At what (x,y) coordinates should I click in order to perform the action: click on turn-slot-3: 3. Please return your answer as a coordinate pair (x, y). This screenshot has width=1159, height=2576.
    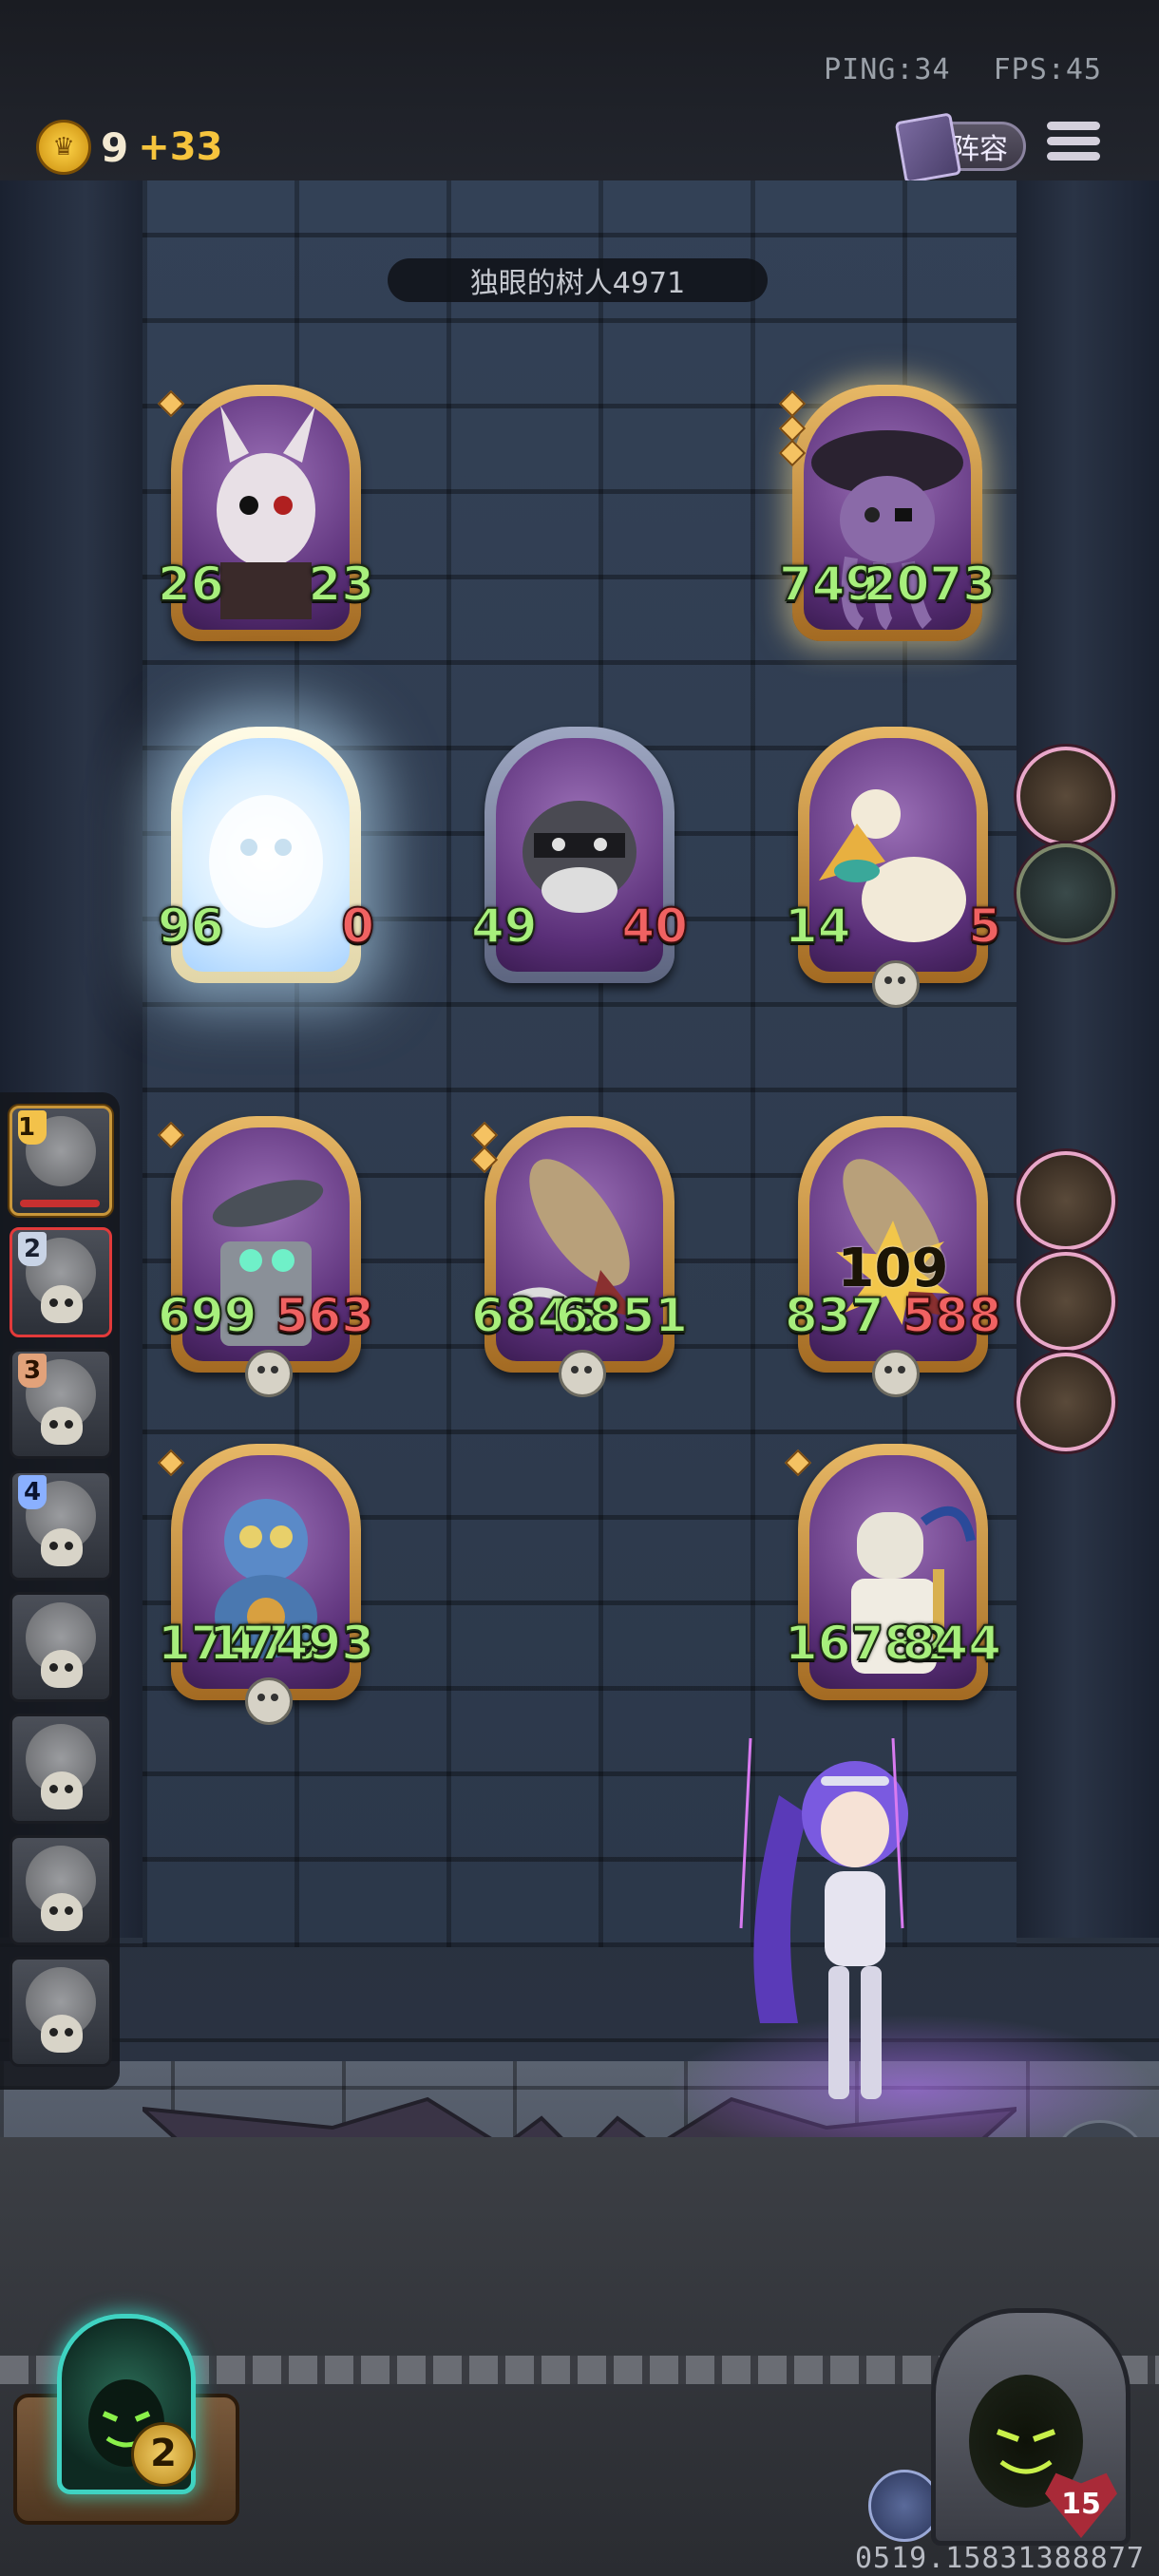
    Looking at the image, I should click on (61, 1404).